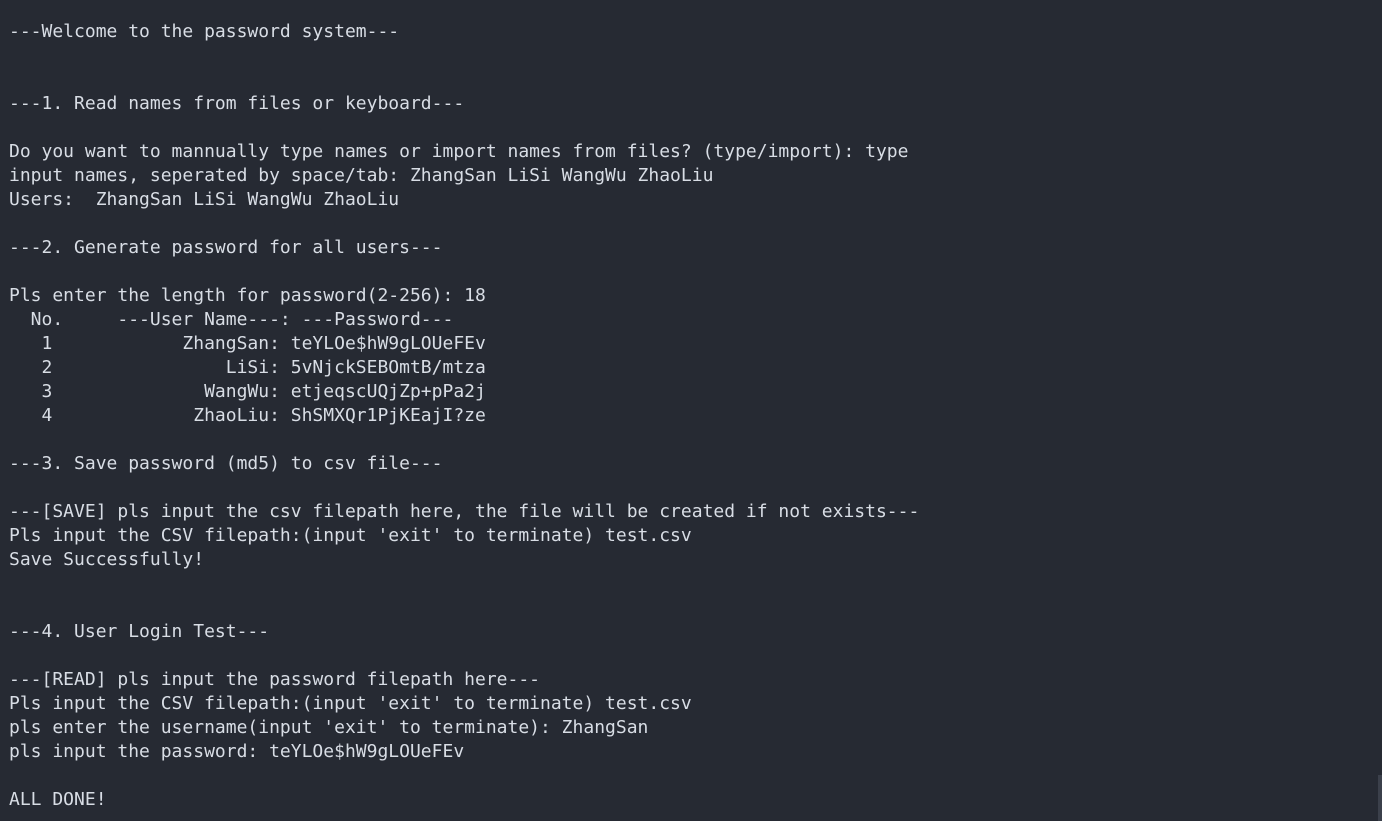  I want to click on vertical-scrollbar, so click(1379, 410).